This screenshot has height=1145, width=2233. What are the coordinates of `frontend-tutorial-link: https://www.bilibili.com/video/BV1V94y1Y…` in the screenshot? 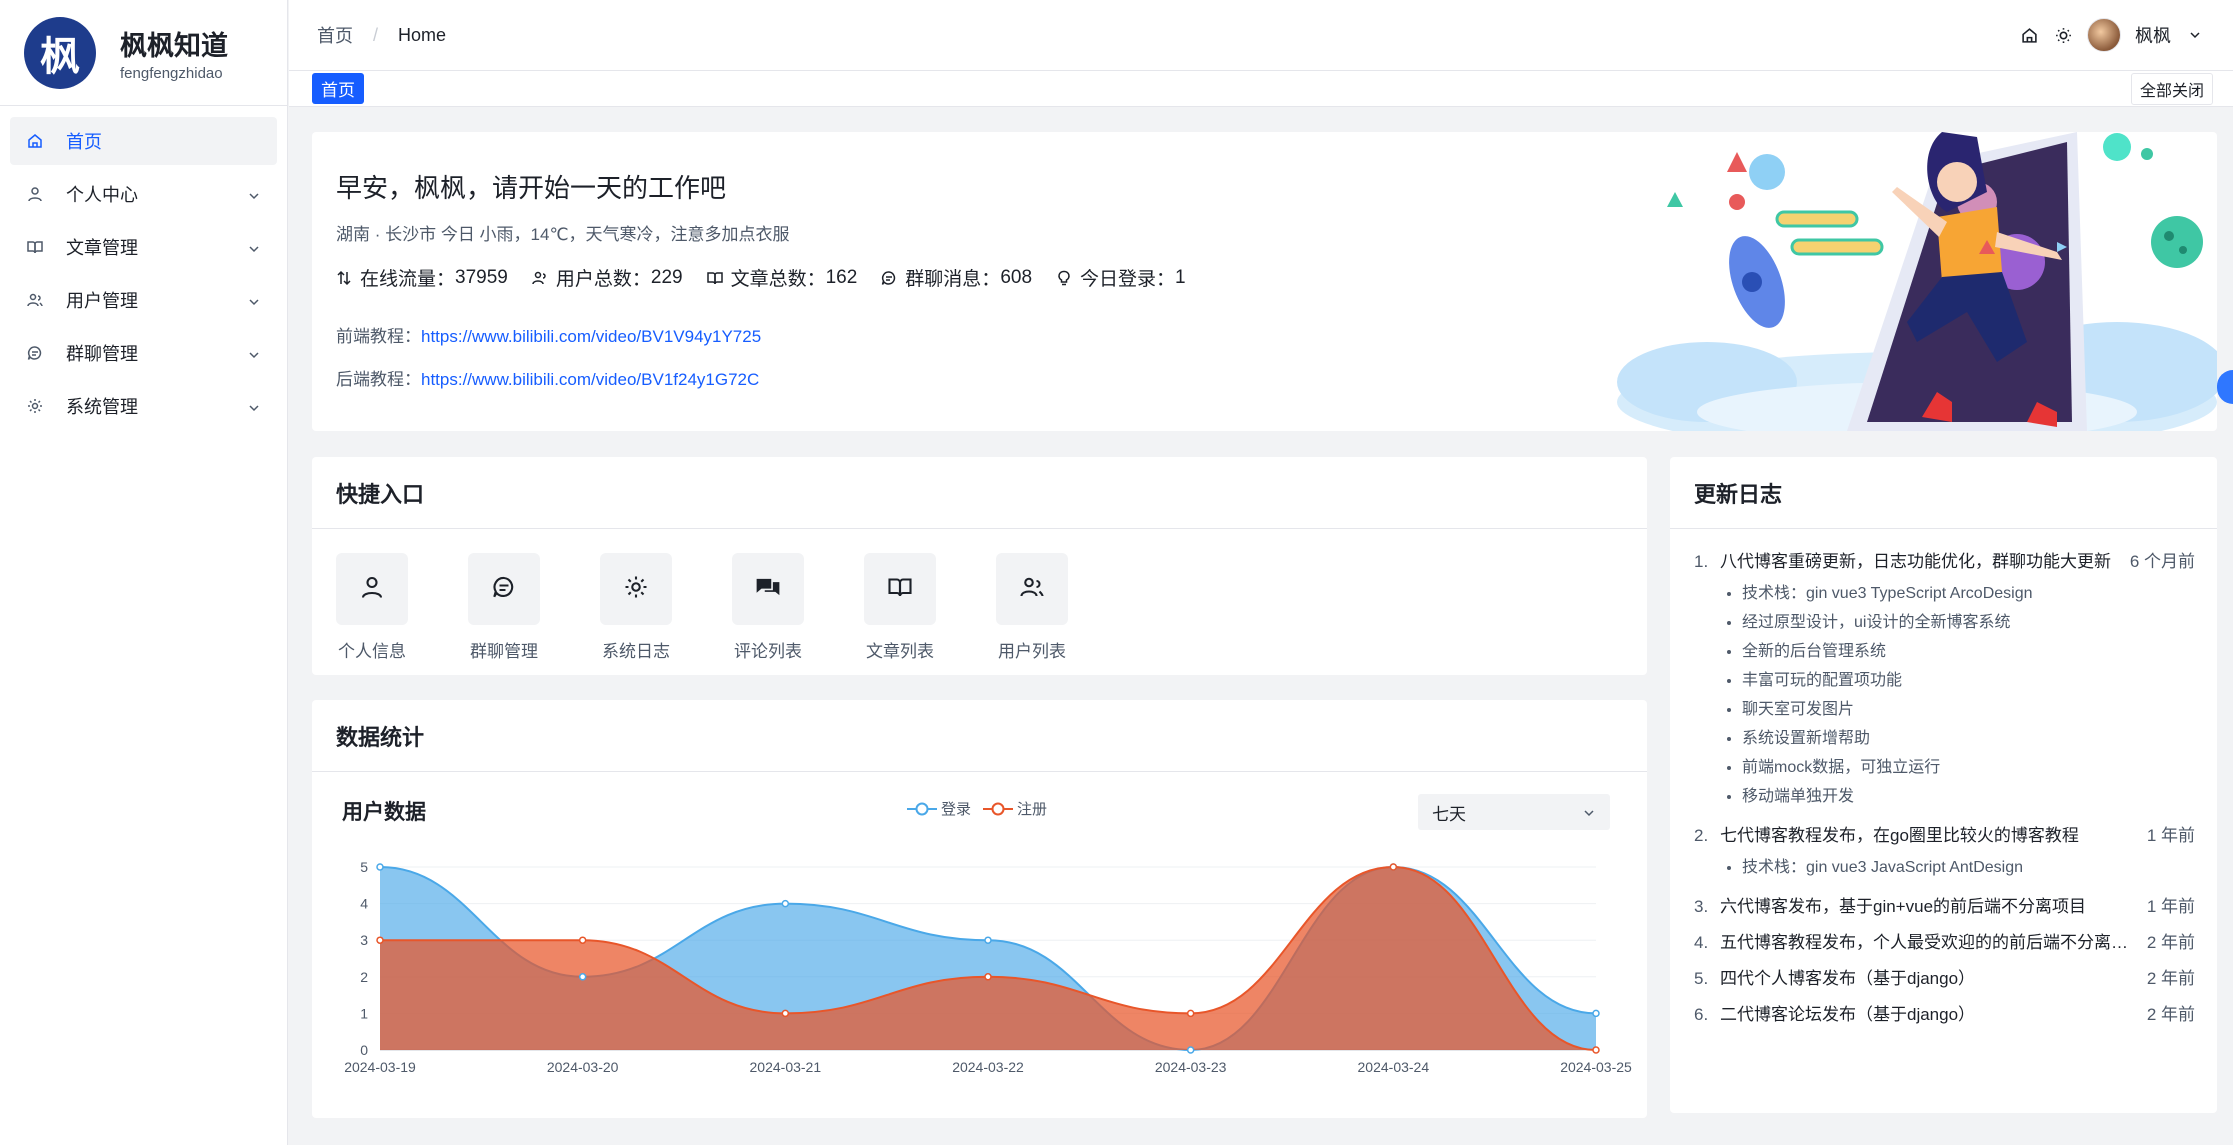 It's located at (591, 336).